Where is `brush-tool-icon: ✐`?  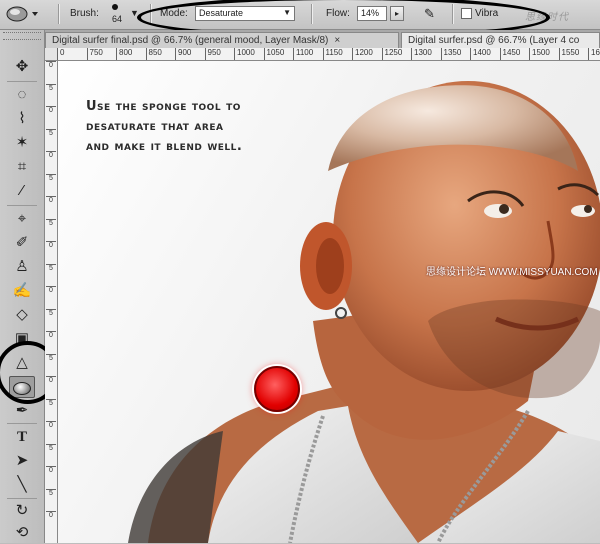
brush-tool-icon: ✐ is located at coordinates (22, 243).